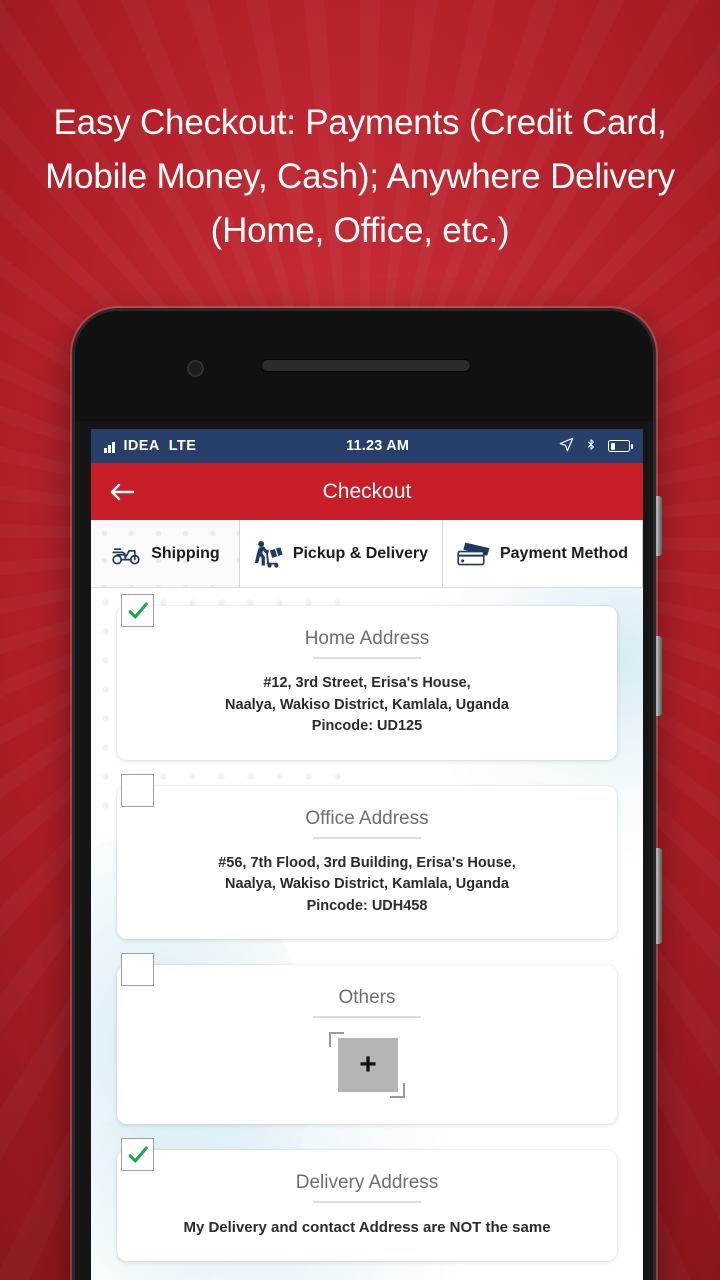 The image size is (720, 1280). Describe the element at coordinates (591, 446) in the screenshot. I see `bluetooth-icon` at that location.